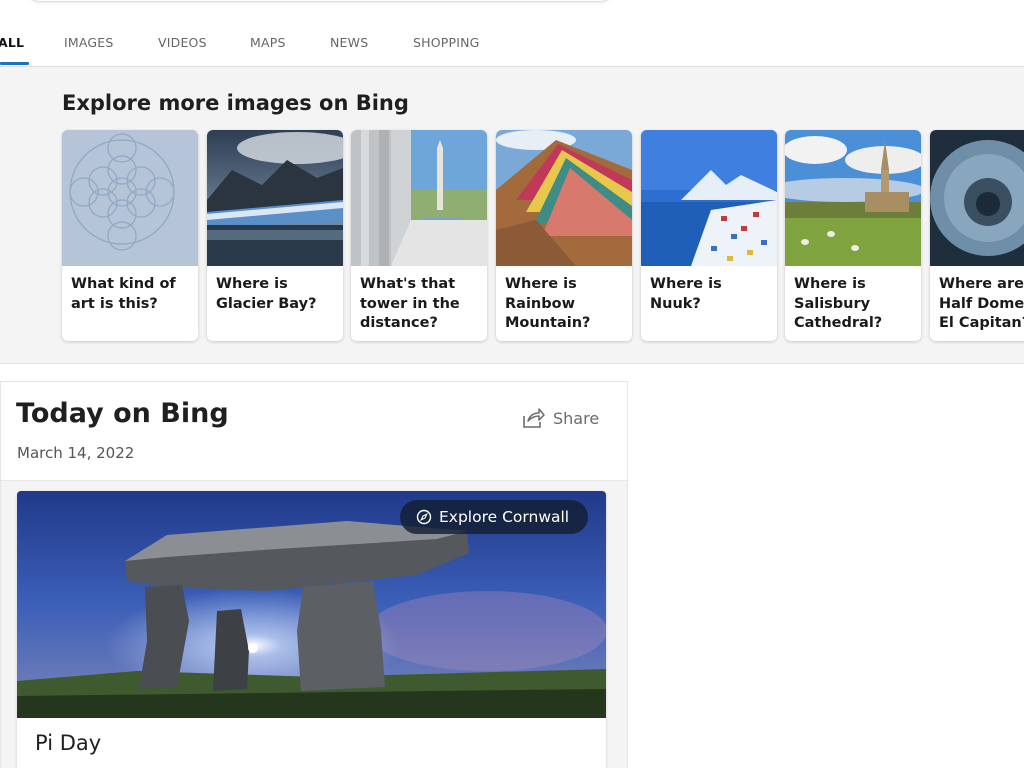  Describe the element at coordinates (314, 431) in the screenshot. I see `today-header: Today on Bing March 14, 2022 Share` at that location.